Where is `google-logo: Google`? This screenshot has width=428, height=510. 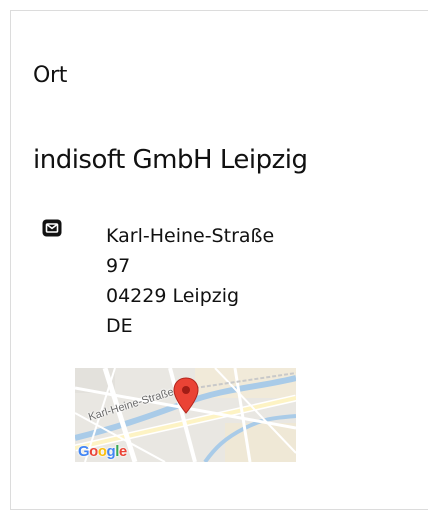
google-logo: Google is located at coordinates (102, 451).